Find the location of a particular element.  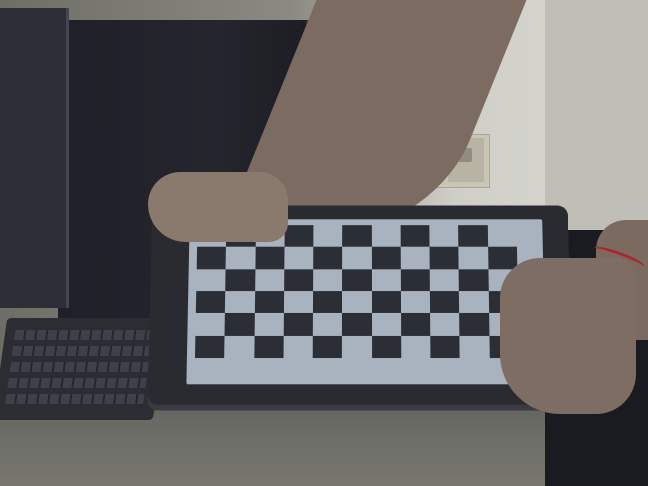

person-right-hand is located at coordinates (568, 336).